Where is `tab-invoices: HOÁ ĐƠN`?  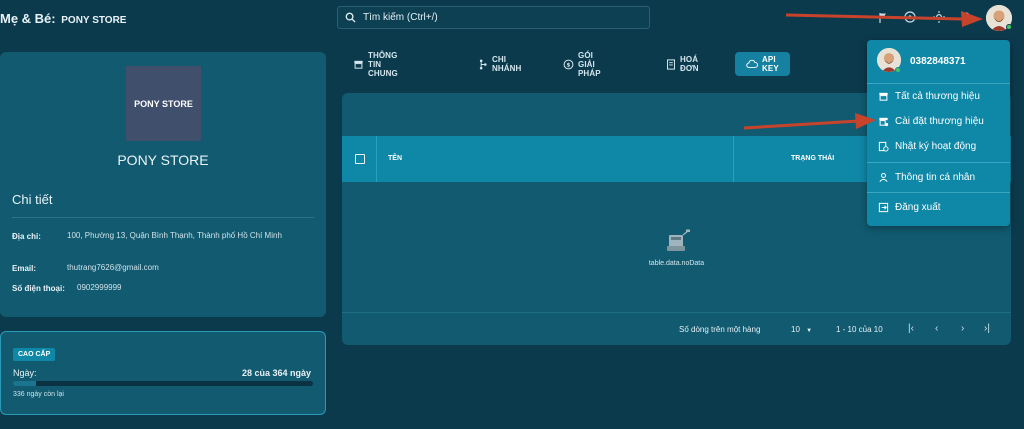 tab-invoices: HOÁ ĐƠN is located at coordinates (682, 64).